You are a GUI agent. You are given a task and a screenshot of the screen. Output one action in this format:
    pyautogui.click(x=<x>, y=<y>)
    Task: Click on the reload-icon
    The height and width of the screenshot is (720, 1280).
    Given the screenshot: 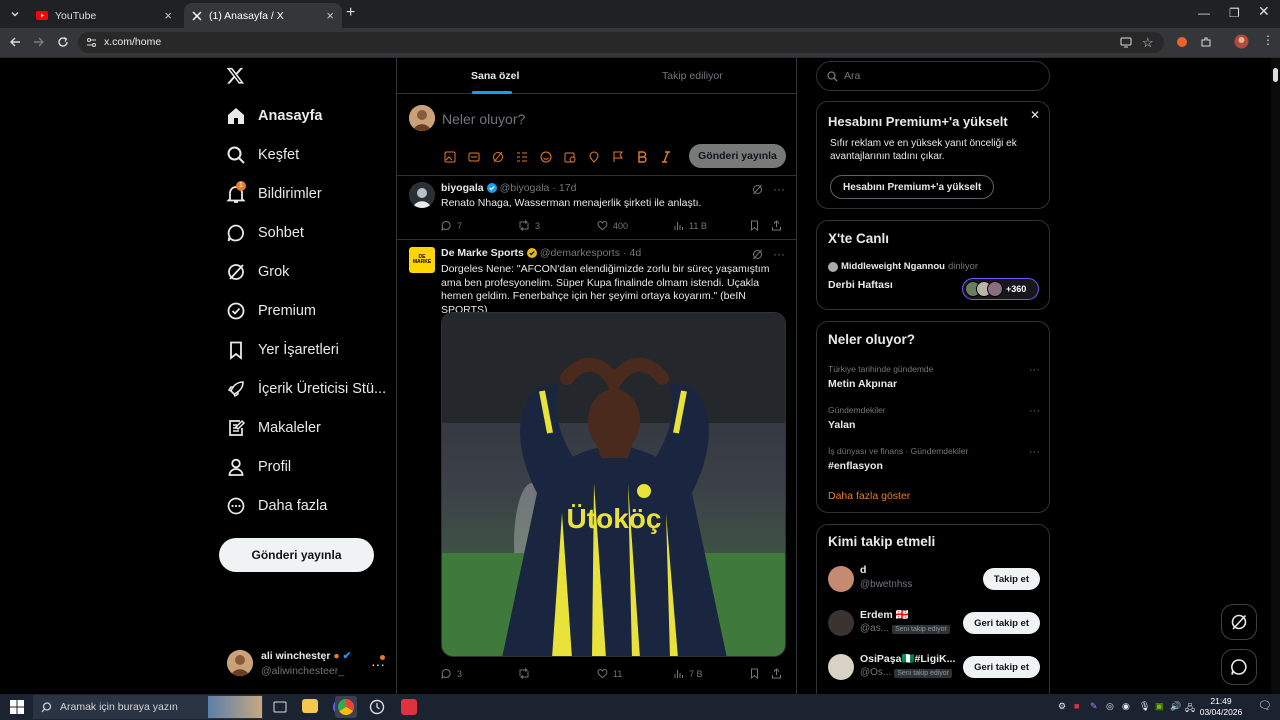 What is the action you would take?
    pyautogui.click(x=63, y=42)
    